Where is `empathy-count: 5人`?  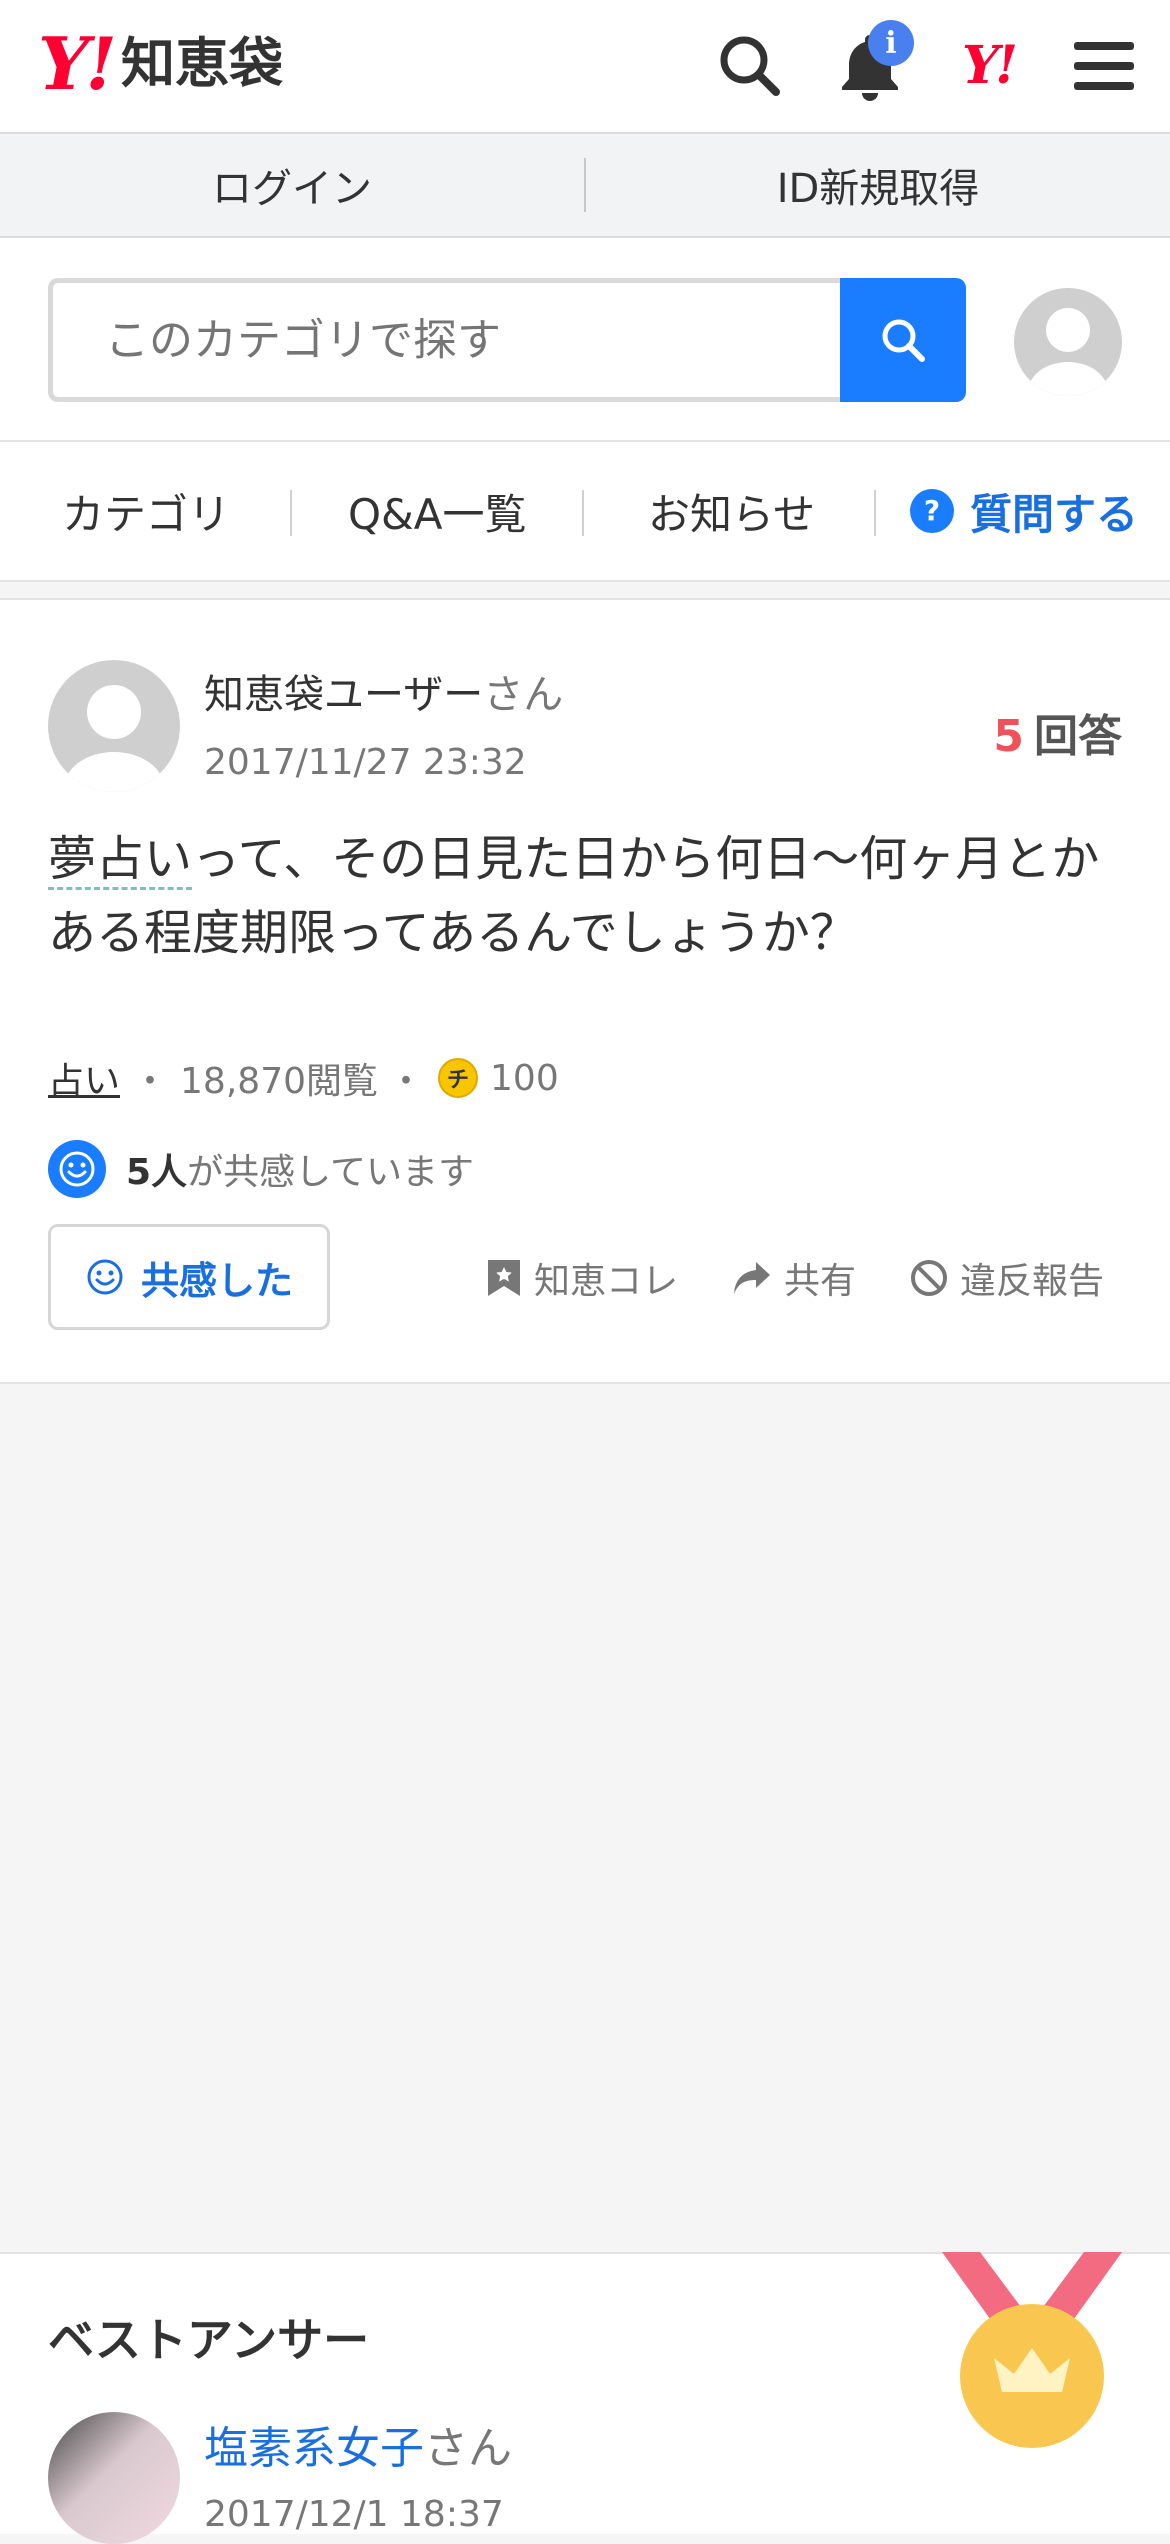 empathy-count: 5人 is located at coordinates (157, 1172).